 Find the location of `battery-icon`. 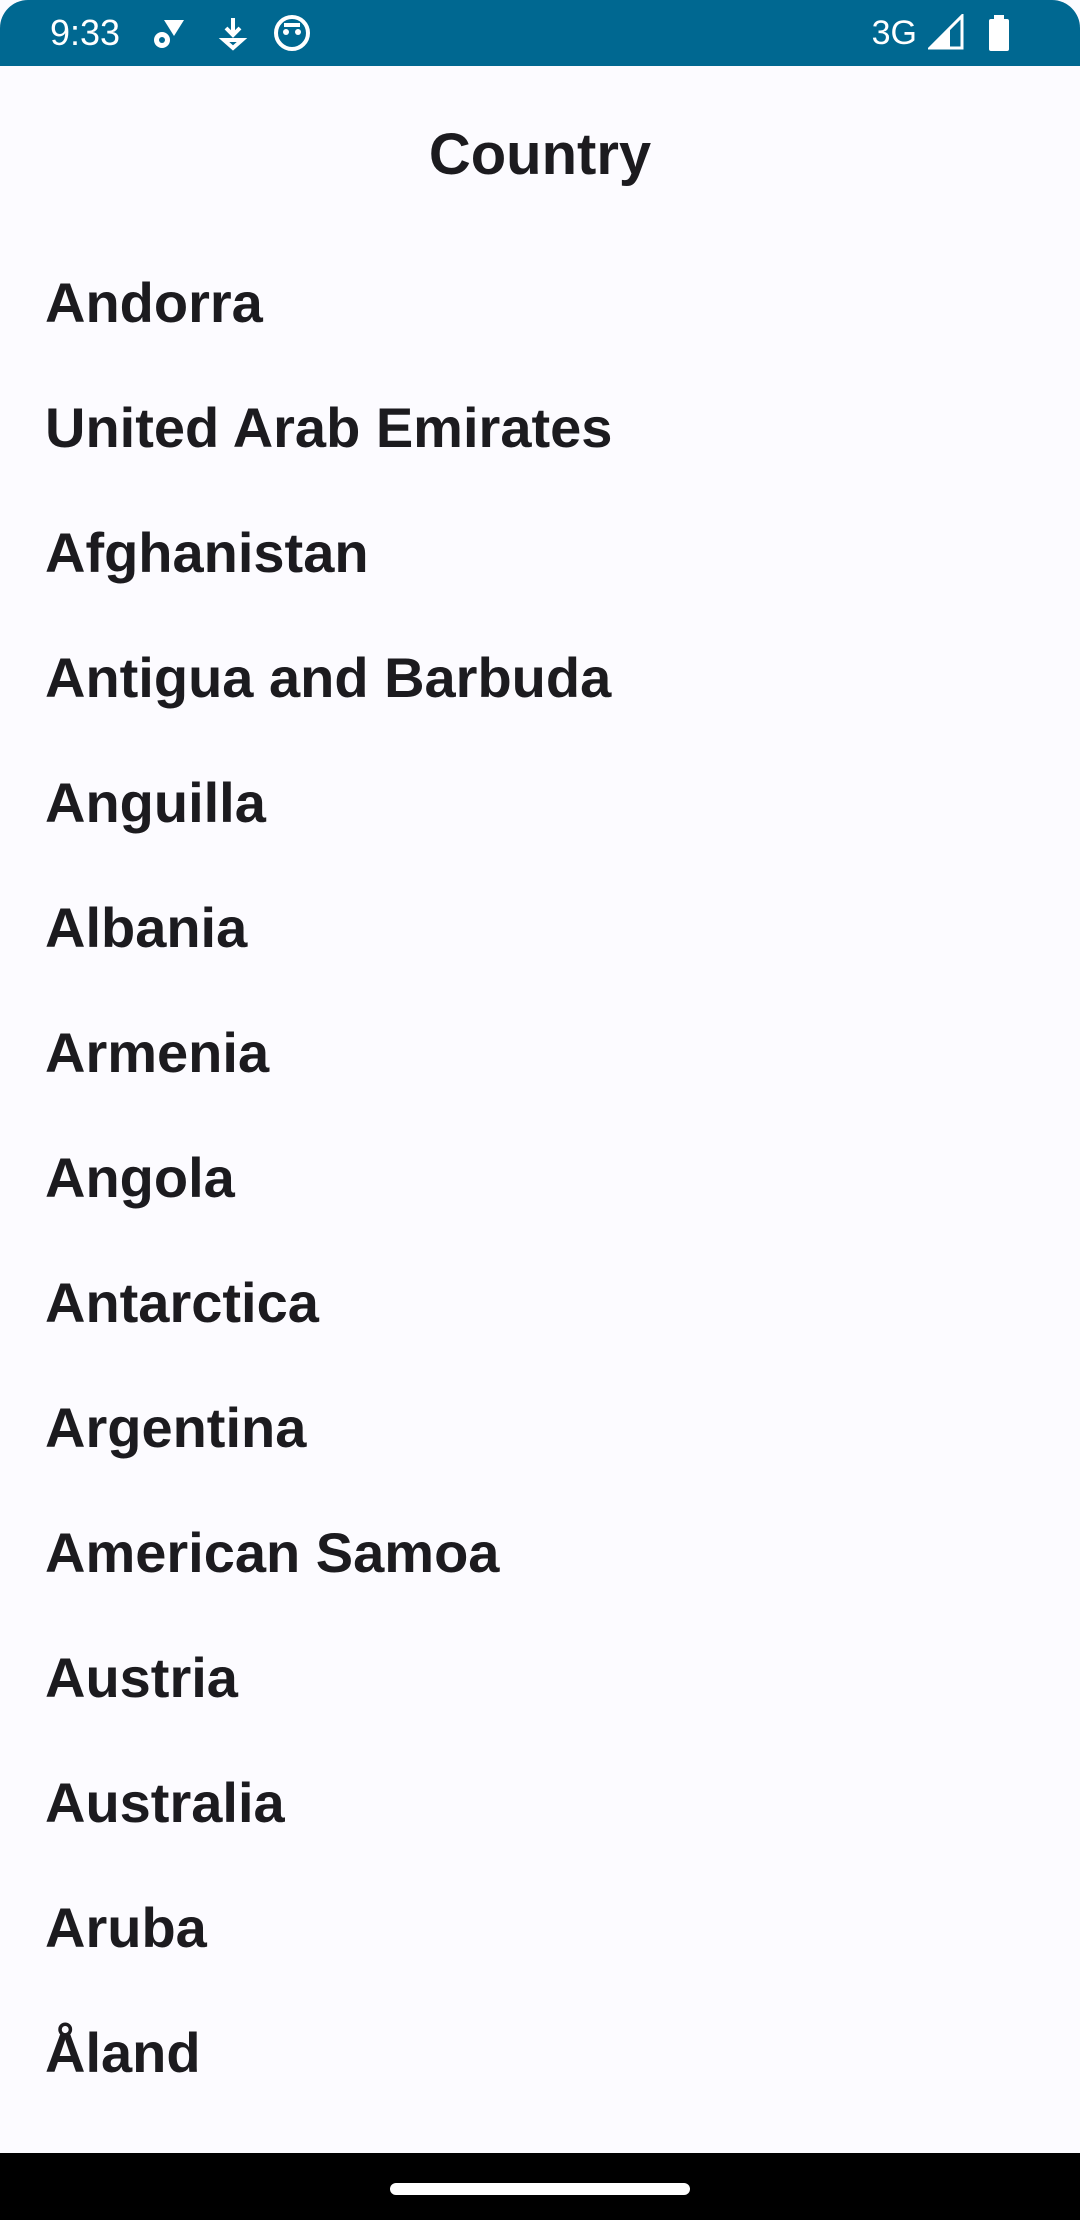

battery-icon is located at coordinates (999, 33).